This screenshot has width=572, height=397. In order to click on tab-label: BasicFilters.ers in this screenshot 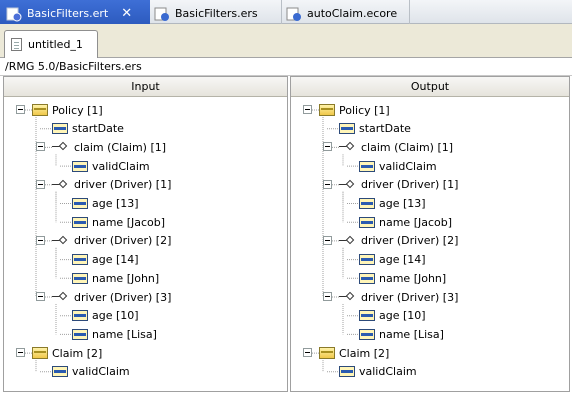, I will do `click(216, 13)`.